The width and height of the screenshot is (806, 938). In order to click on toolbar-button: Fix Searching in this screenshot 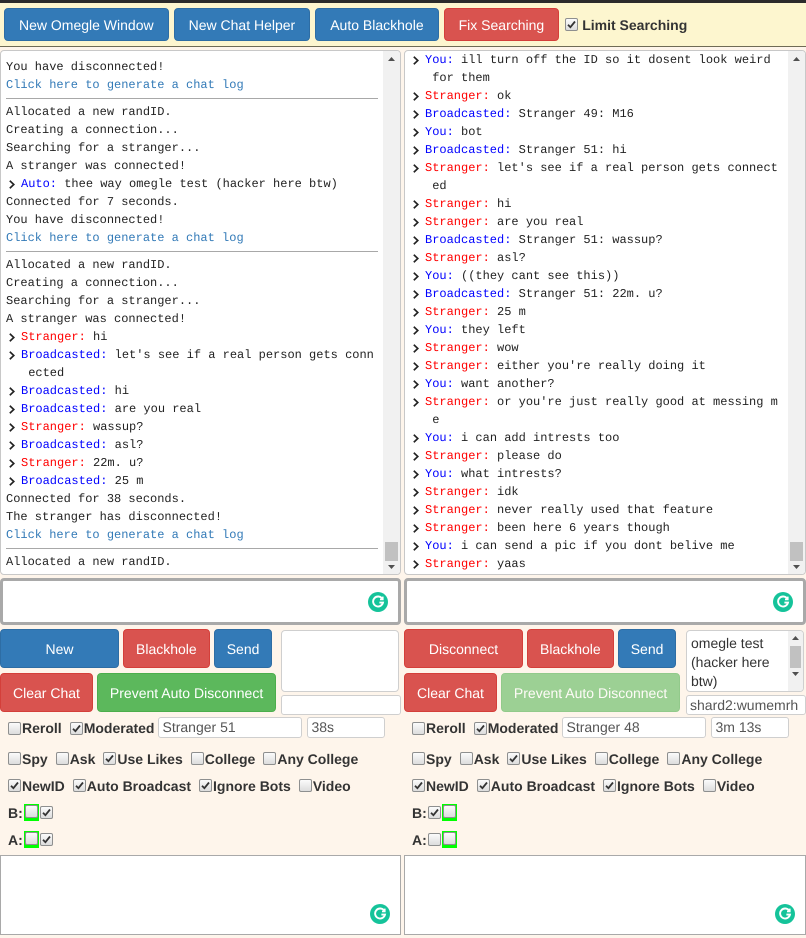, I will do `click(502, 24)`.